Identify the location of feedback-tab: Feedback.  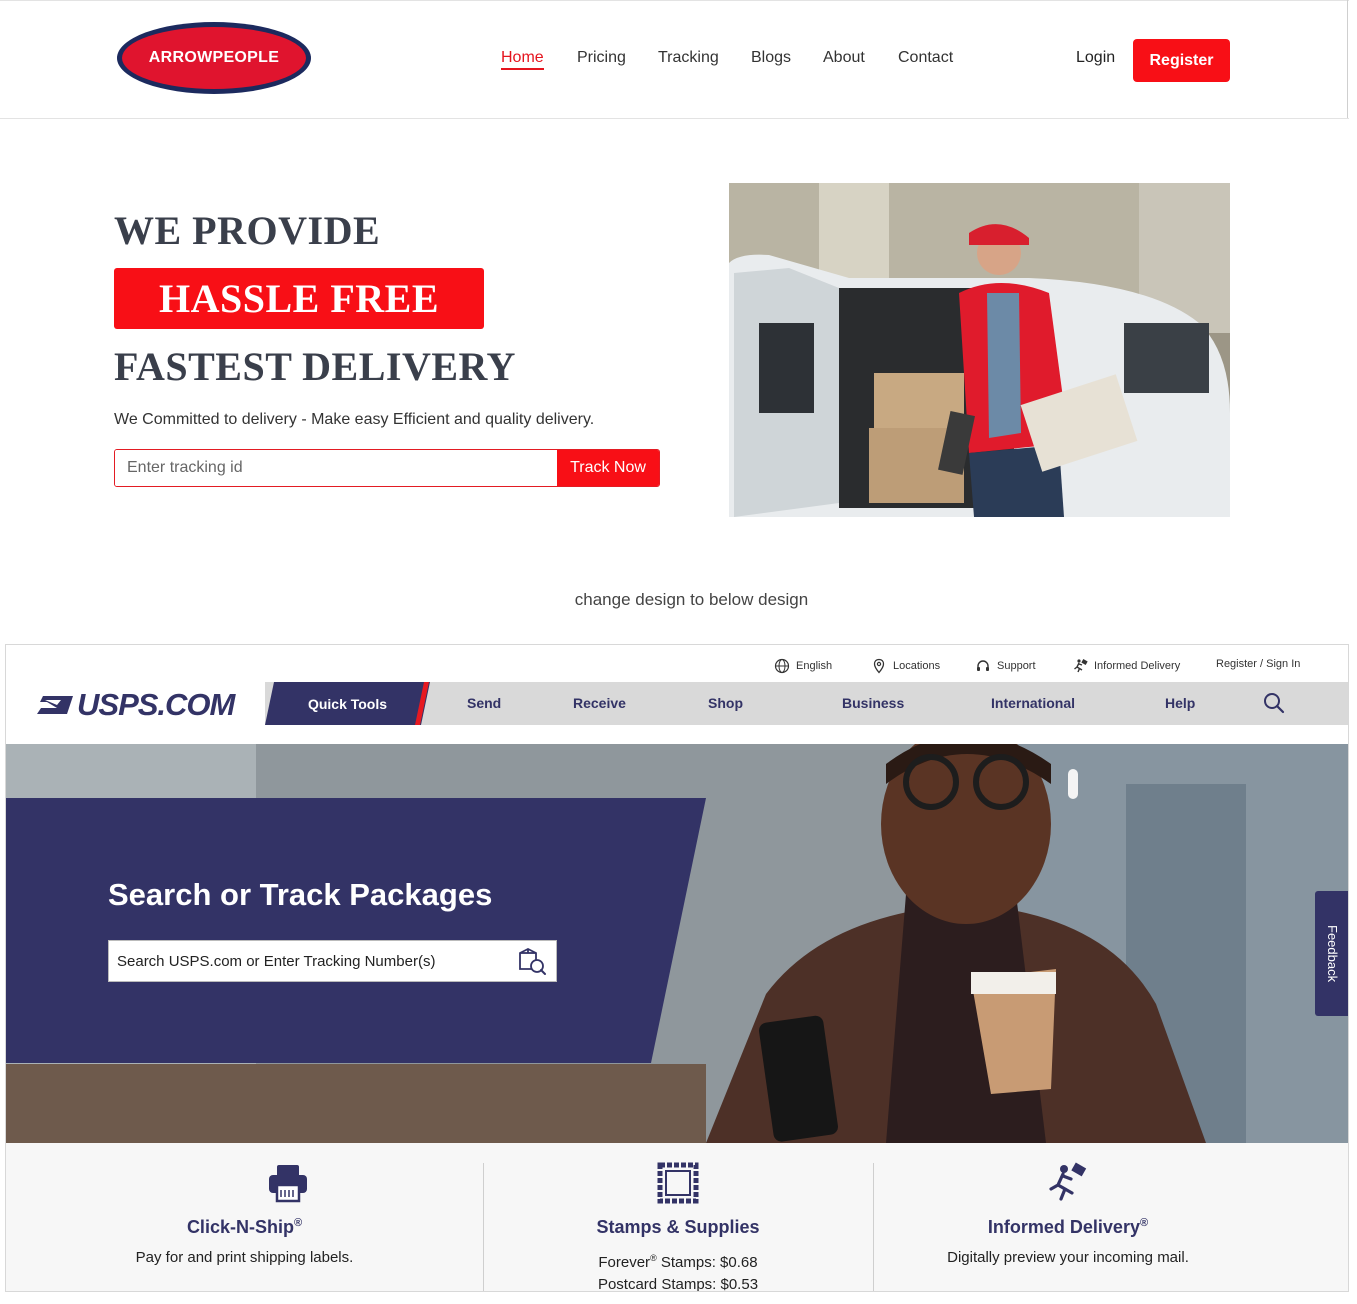
(1331, 953).